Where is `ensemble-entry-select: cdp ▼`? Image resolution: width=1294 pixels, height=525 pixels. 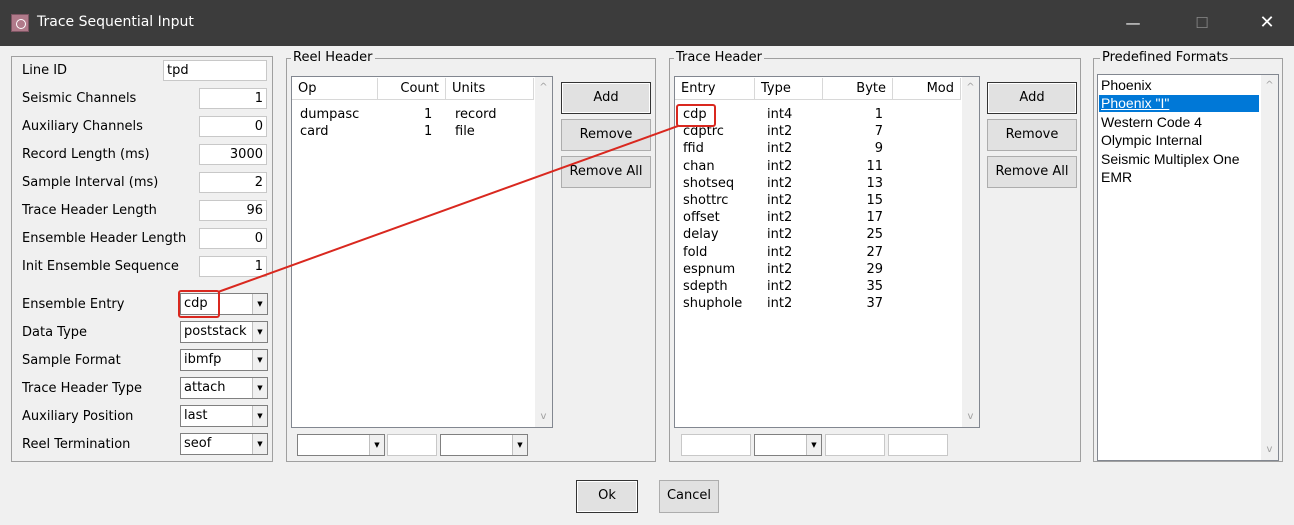 ensemble-entry-select: cdp ▼ is located at coordinates (224, 304).